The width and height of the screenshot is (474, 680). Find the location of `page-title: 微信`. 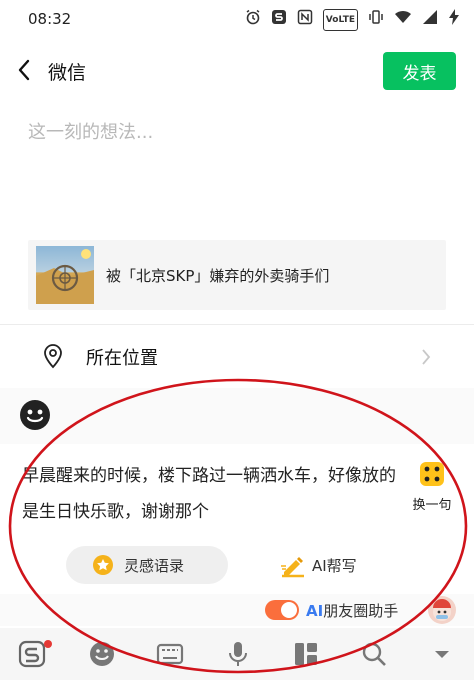

page-title: 微信 is located at coordinates (67, 73).